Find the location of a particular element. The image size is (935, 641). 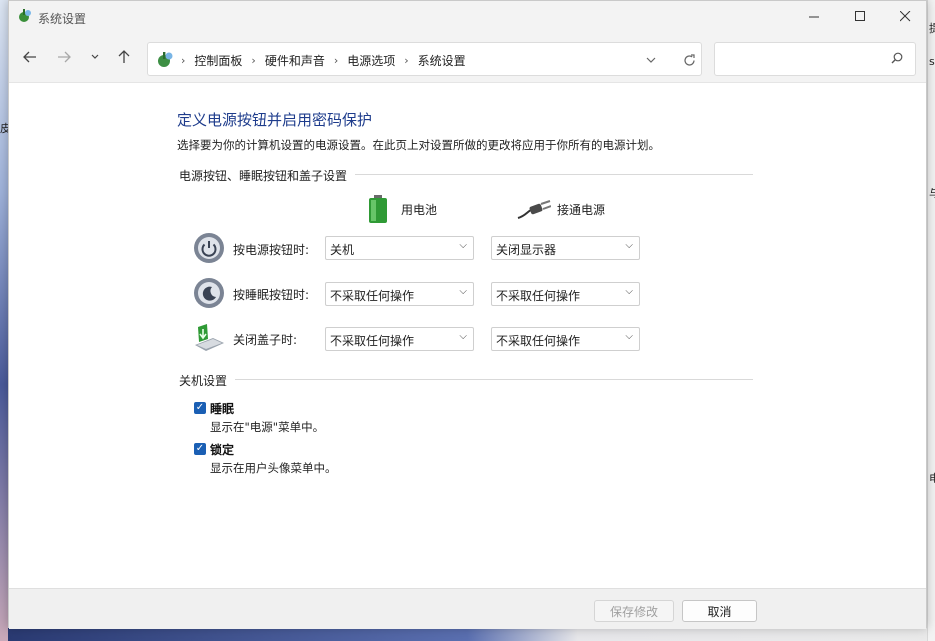

cancel-button: 取消 is located at coordinates (719, 611).